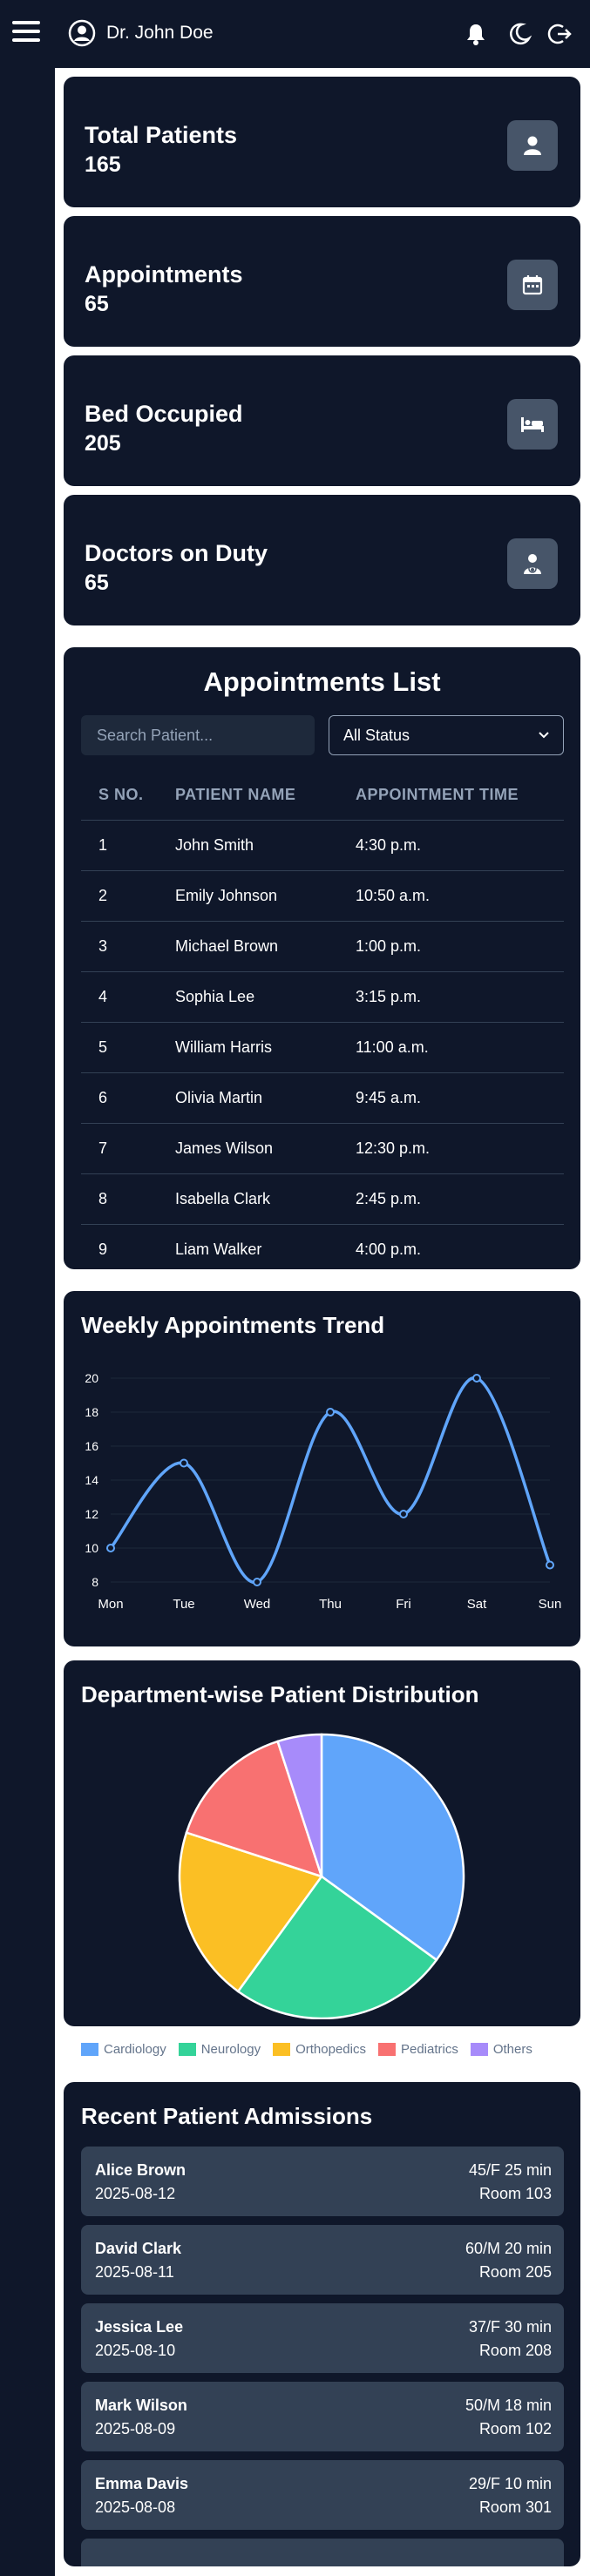 The height and width of the screenshot is (2576, 590). I want to click on table-row: 9 Liam Walker 4:00 p.m., so click(322, 1250).